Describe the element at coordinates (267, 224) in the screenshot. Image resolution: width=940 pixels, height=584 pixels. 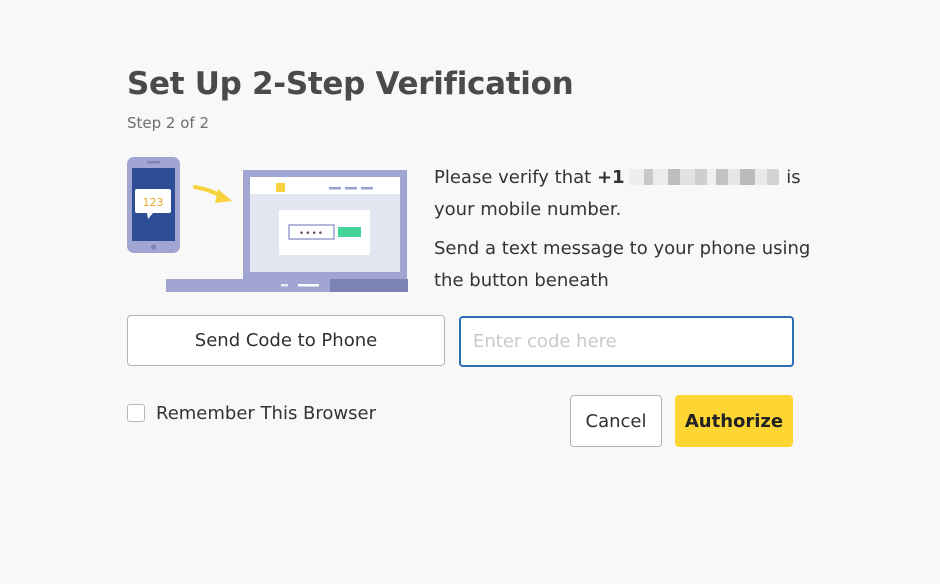
I see `phone-to-laptop-illustration: 123 ••••` at that location.